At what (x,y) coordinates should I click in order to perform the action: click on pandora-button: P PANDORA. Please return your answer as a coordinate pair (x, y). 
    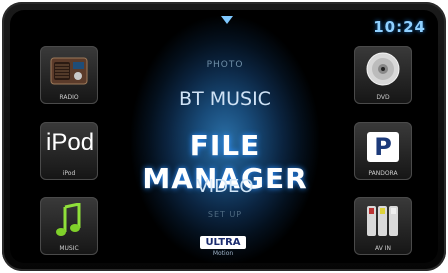
    Looking at the image, I should click on (383, 151).